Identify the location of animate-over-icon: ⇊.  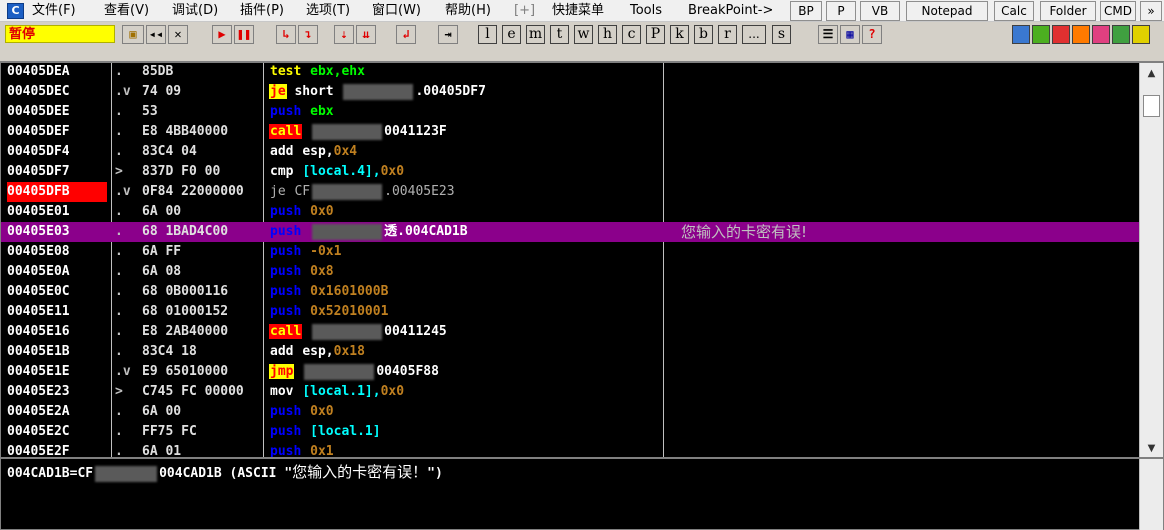
(366, 34).